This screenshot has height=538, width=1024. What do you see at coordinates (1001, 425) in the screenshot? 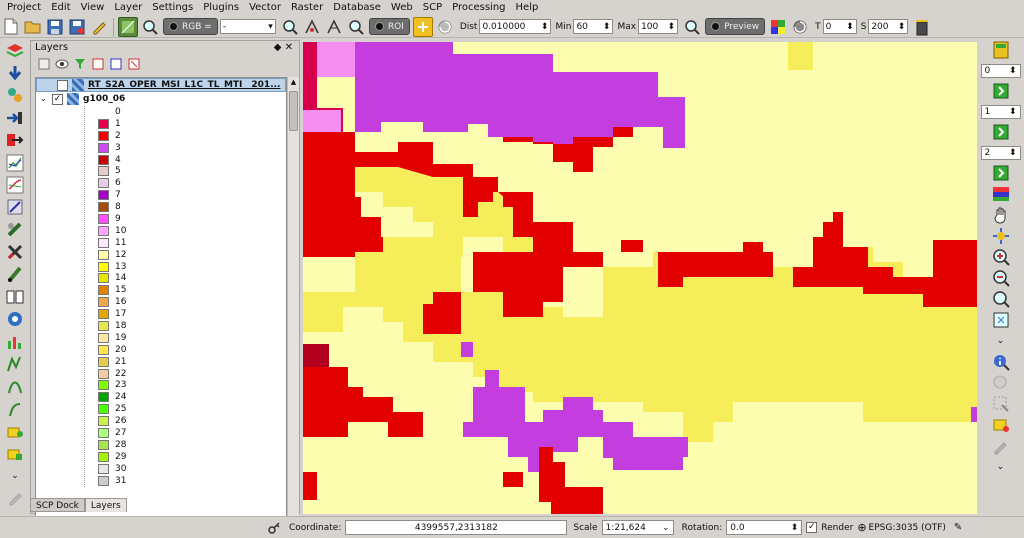
I see `annotation-icon` at bounding box center [1001, 425].